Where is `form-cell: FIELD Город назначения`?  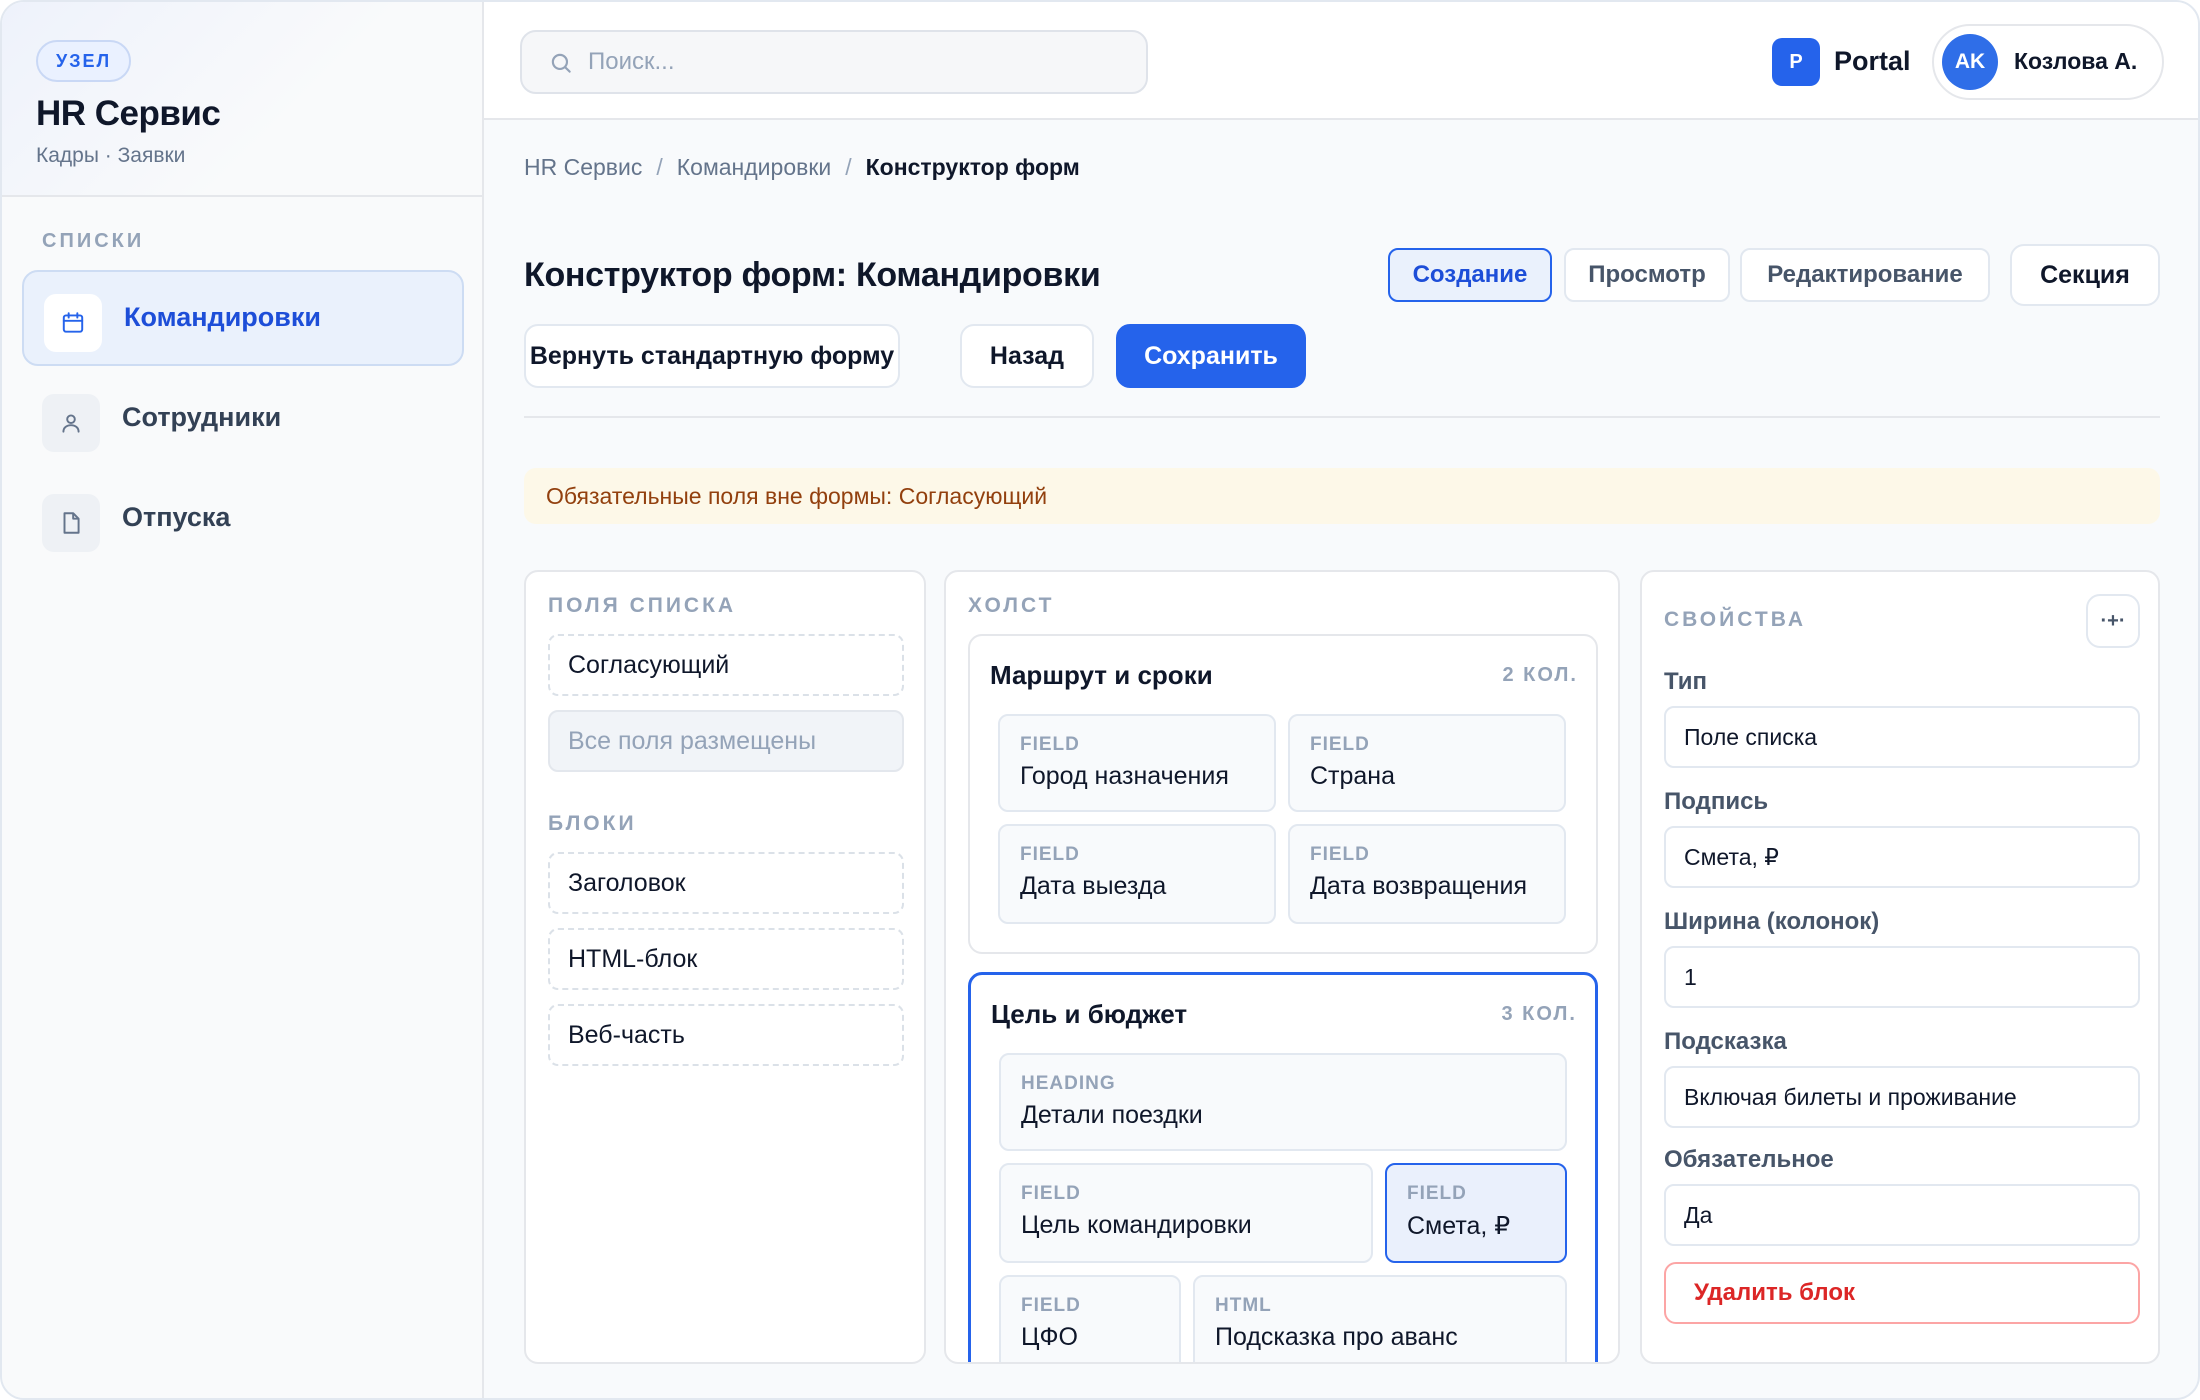
form-cell: FIELD Город назначения is located at coordinates (1137, 763).